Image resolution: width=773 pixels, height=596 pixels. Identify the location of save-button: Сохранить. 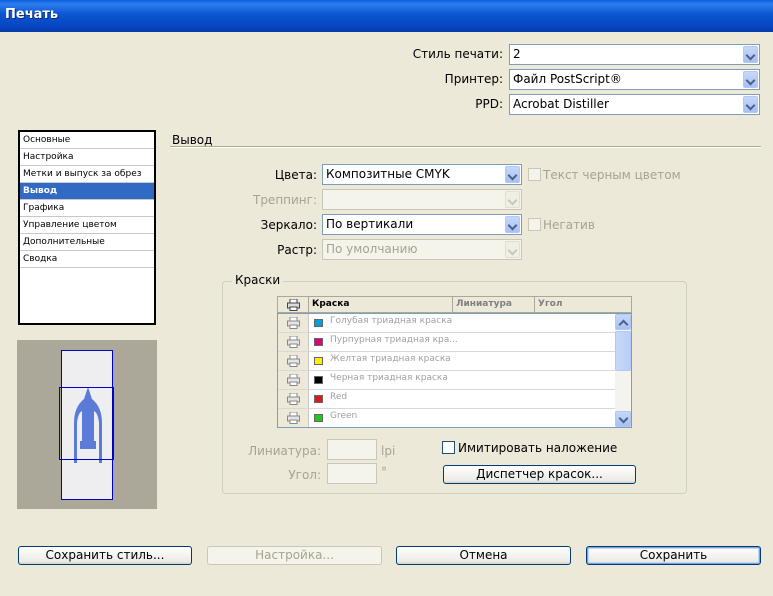
(673, 555).